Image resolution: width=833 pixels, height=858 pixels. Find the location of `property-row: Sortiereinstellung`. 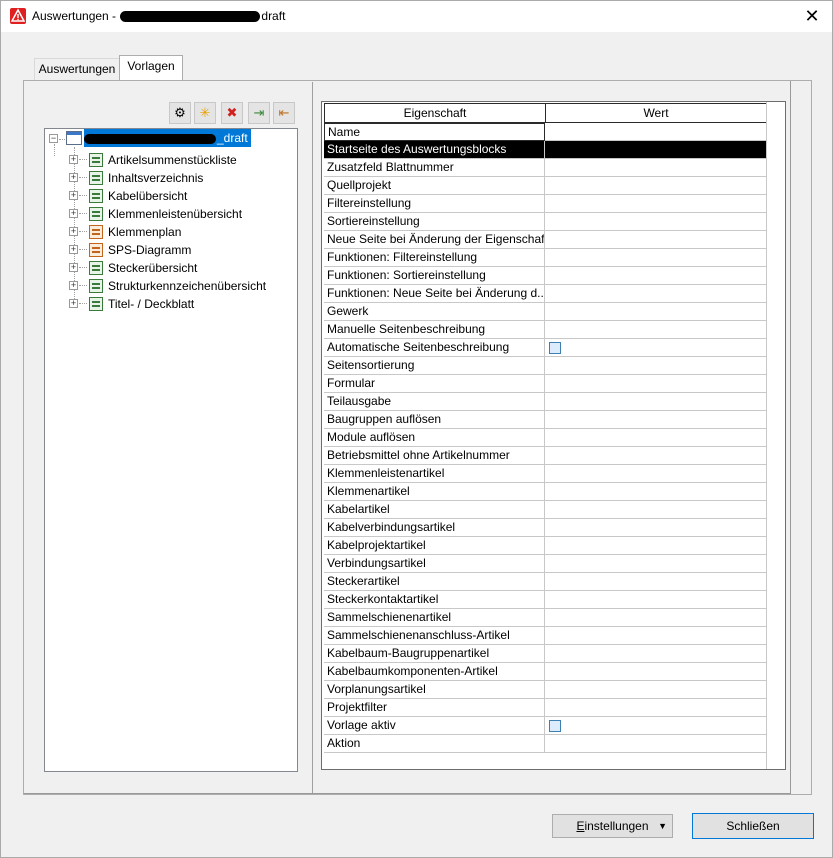

property-row: Sortiereinstellung is located at coordinates (545, 222).